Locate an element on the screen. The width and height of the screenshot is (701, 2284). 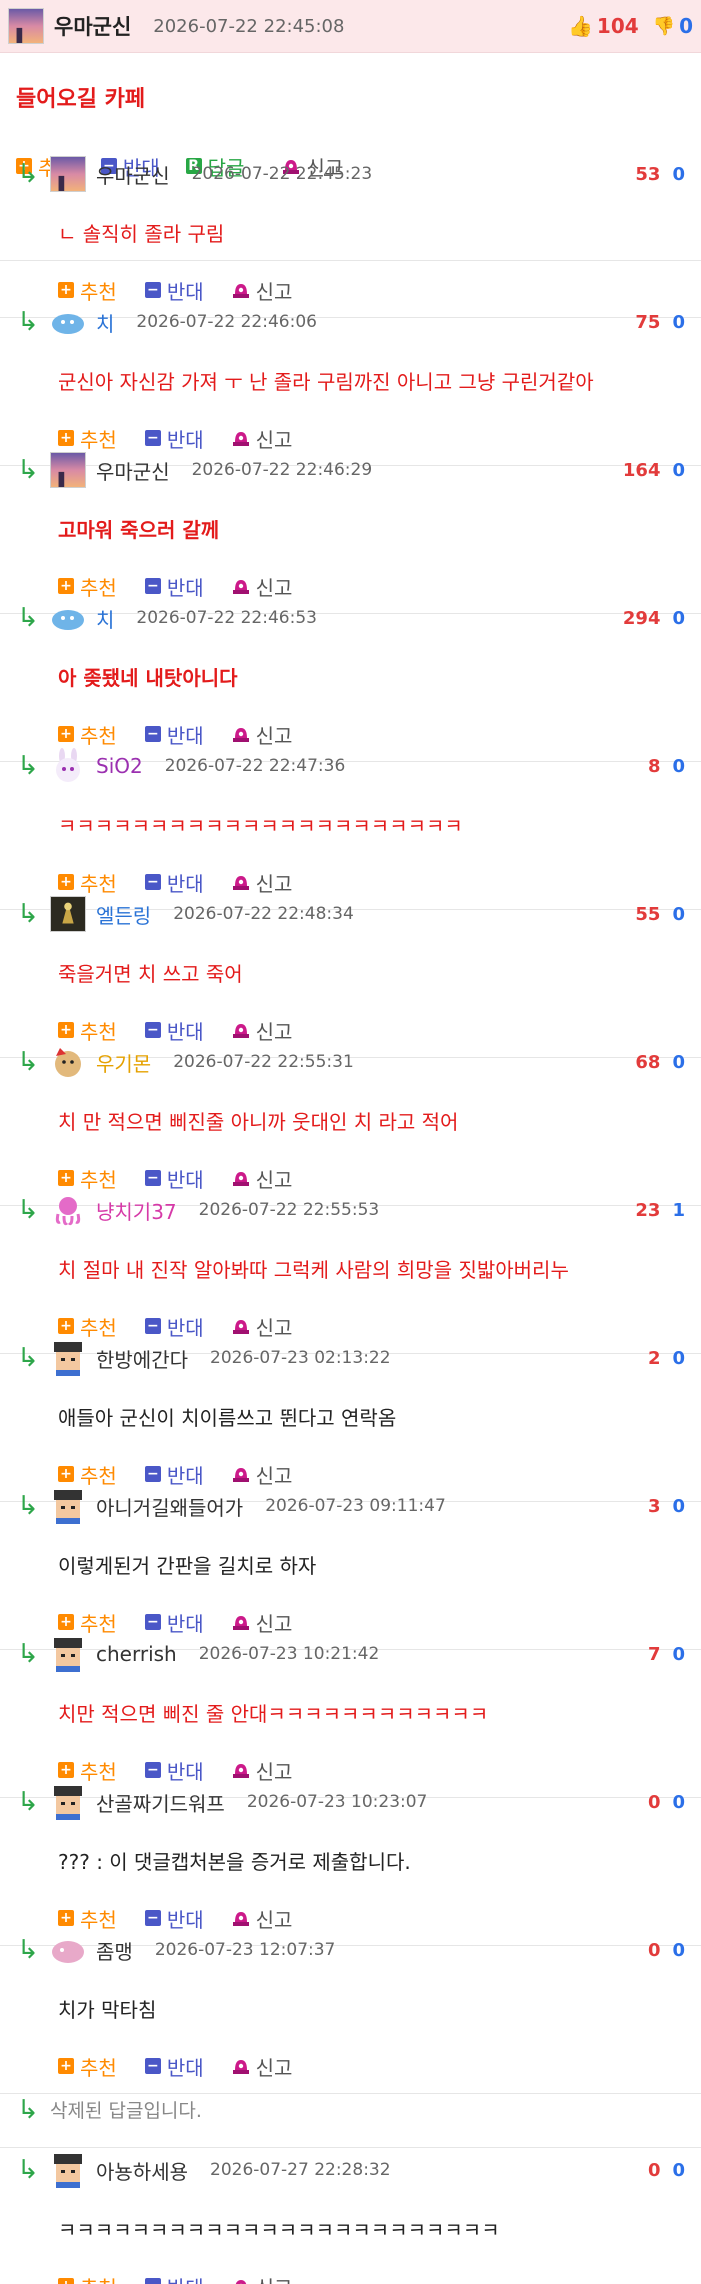
report-button: 신고 is located at coordinates (262, 2278).